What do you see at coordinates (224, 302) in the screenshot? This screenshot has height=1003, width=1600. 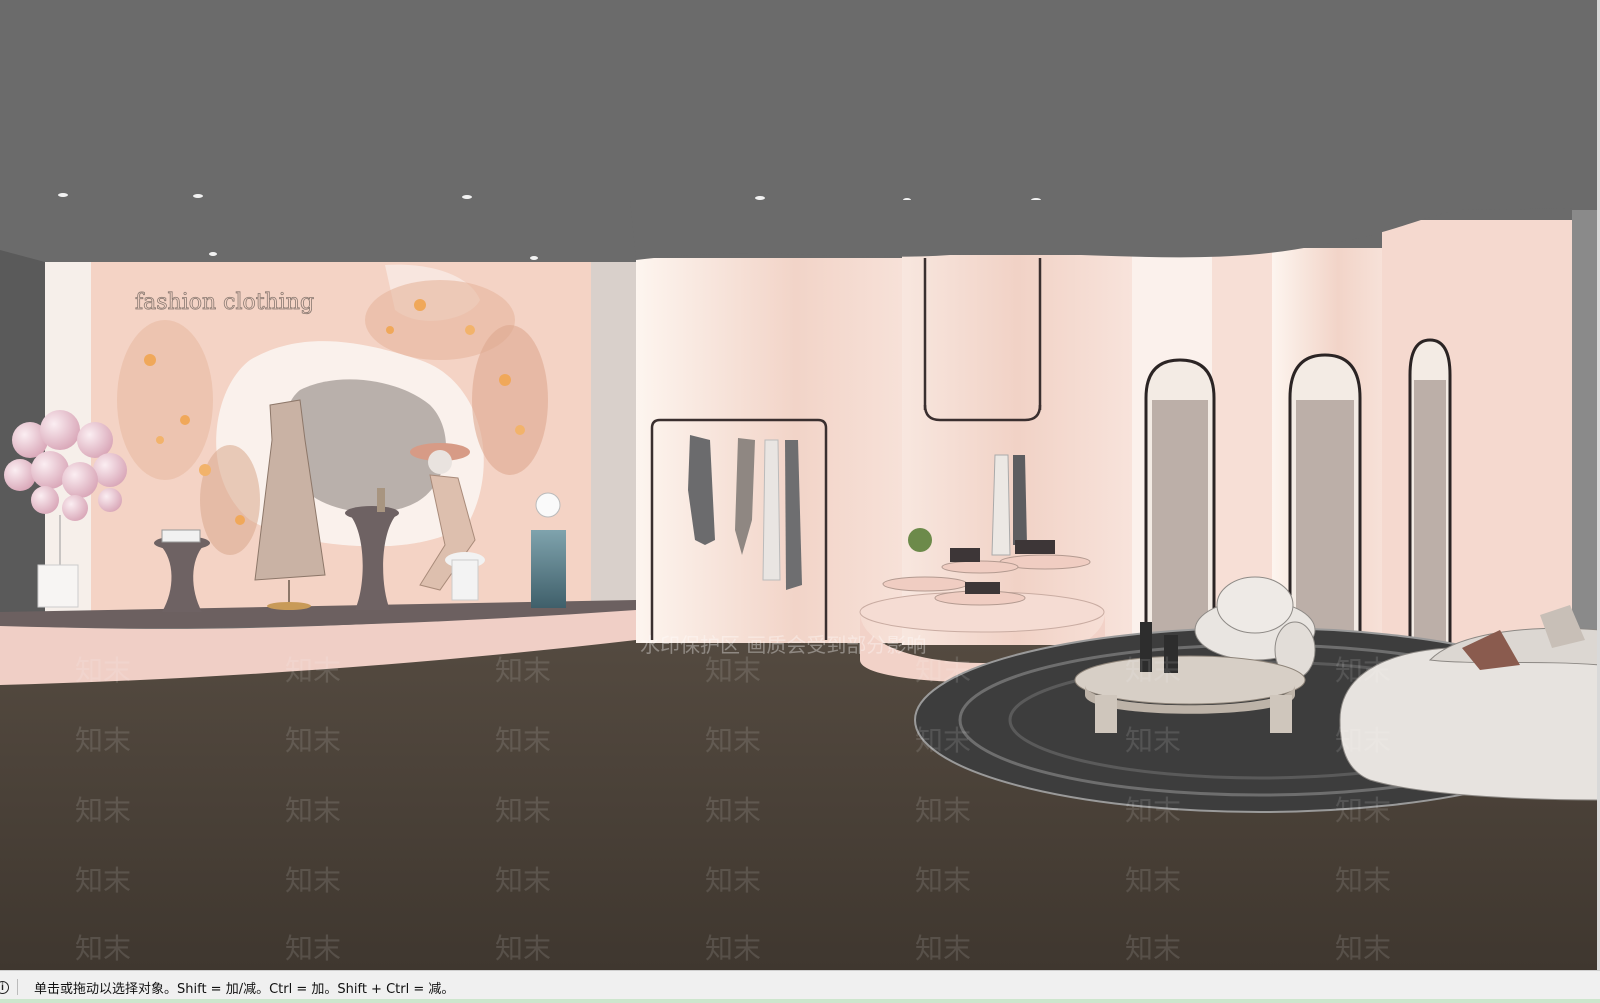 I see `wall-lettering: fashion clothing` at bounding box center [224, 302].